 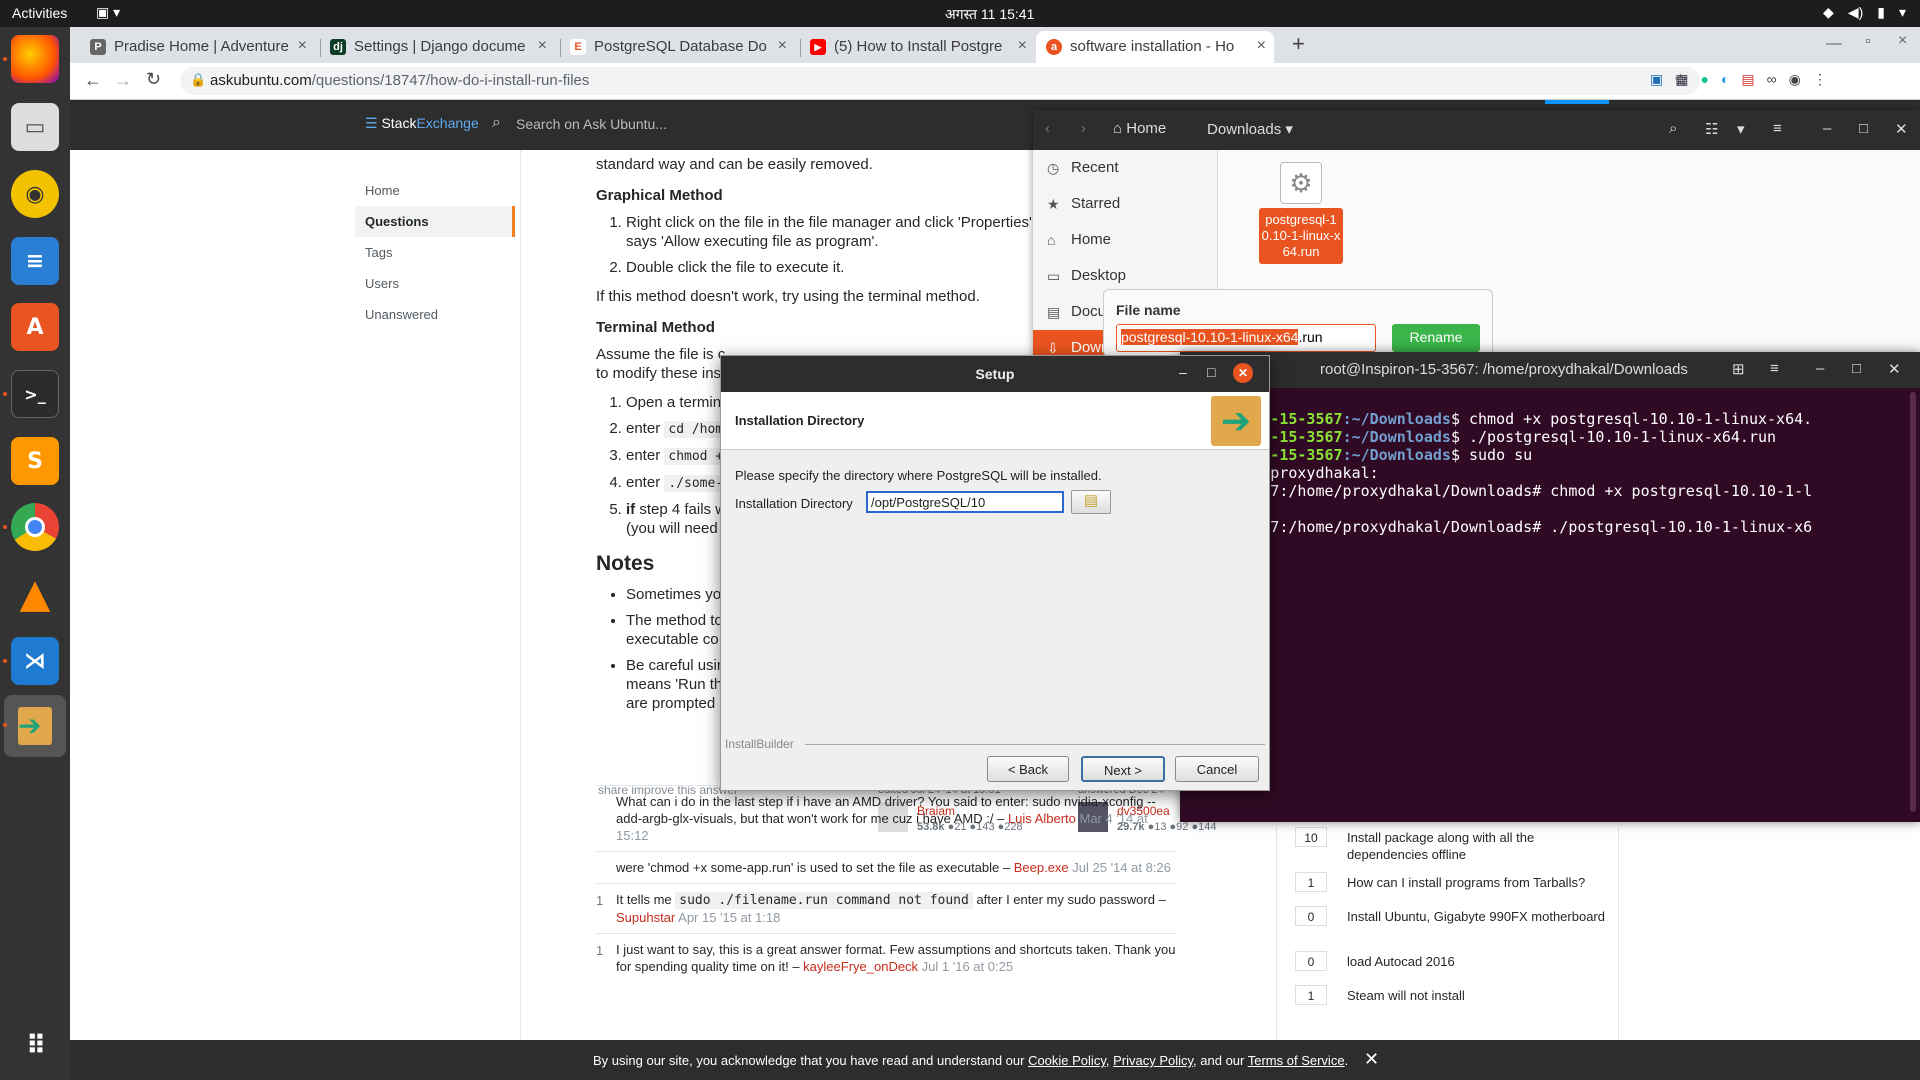 What do you see at coordinates (917, 47) in the screenshot?
I see `tab: ▶ (5) How to Install Postgre ×` at bounding box center [917, 47].